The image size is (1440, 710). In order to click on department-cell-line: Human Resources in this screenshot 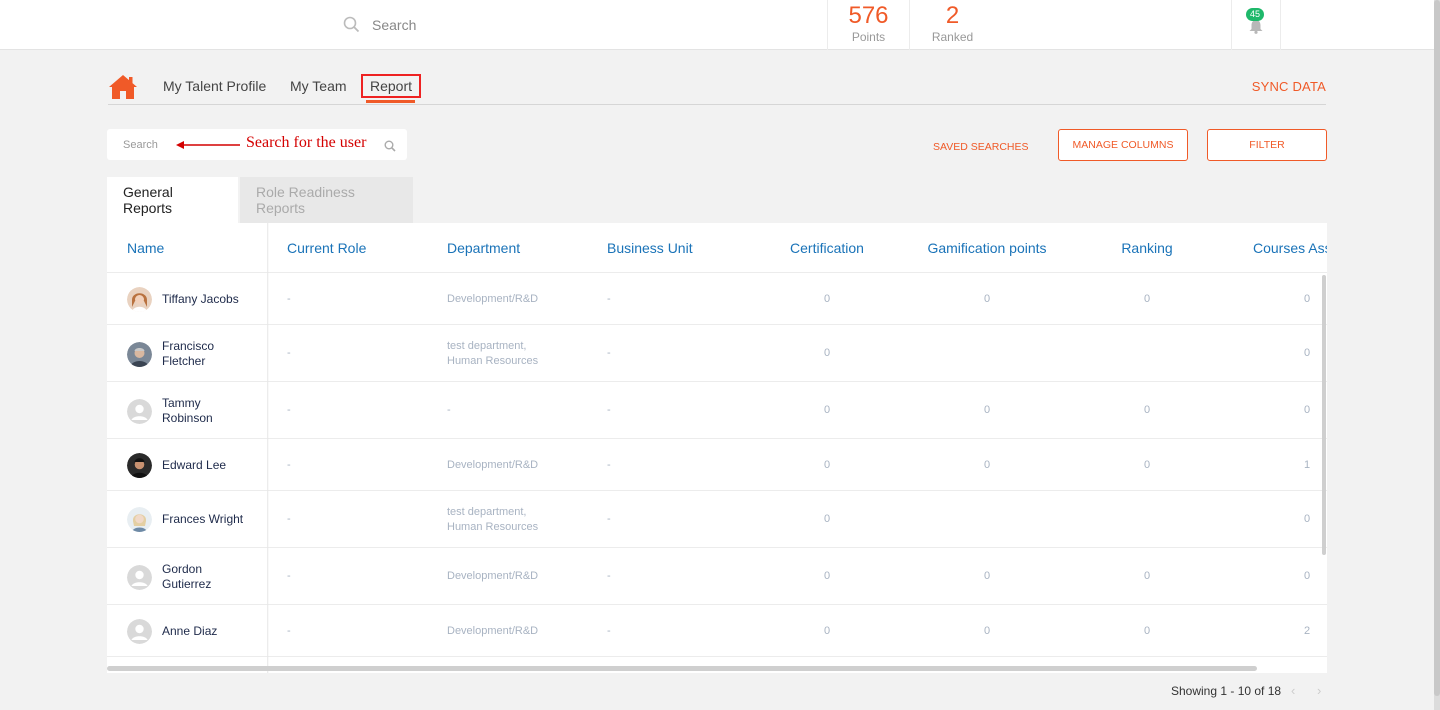, I will do `click(493, 361)`.